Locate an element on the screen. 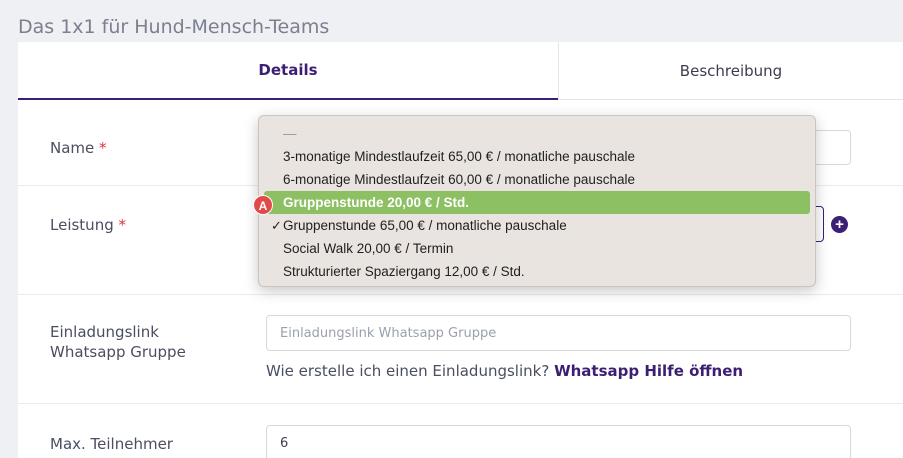 The image size is (903, 458). leistung-label: Leistung * is located at coordinates (88, 225).